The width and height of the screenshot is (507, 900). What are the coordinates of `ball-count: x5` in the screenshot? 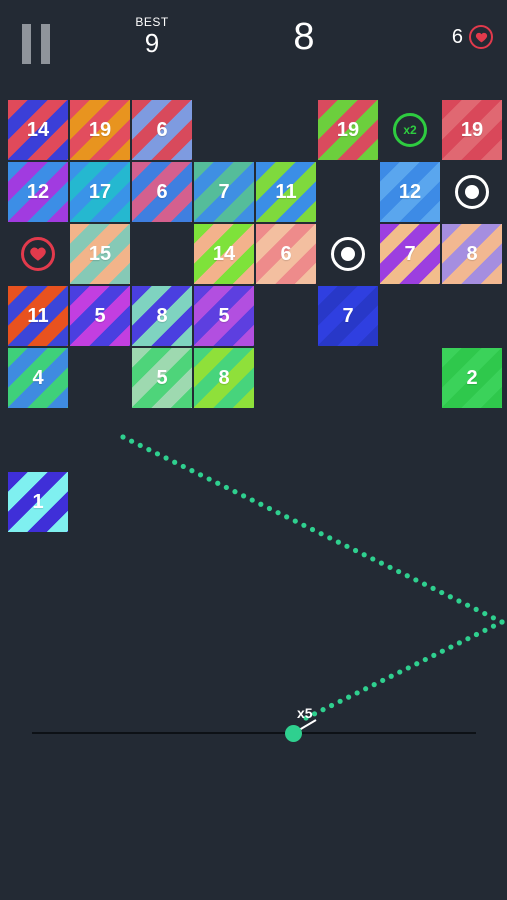 It's located at (305, 713).